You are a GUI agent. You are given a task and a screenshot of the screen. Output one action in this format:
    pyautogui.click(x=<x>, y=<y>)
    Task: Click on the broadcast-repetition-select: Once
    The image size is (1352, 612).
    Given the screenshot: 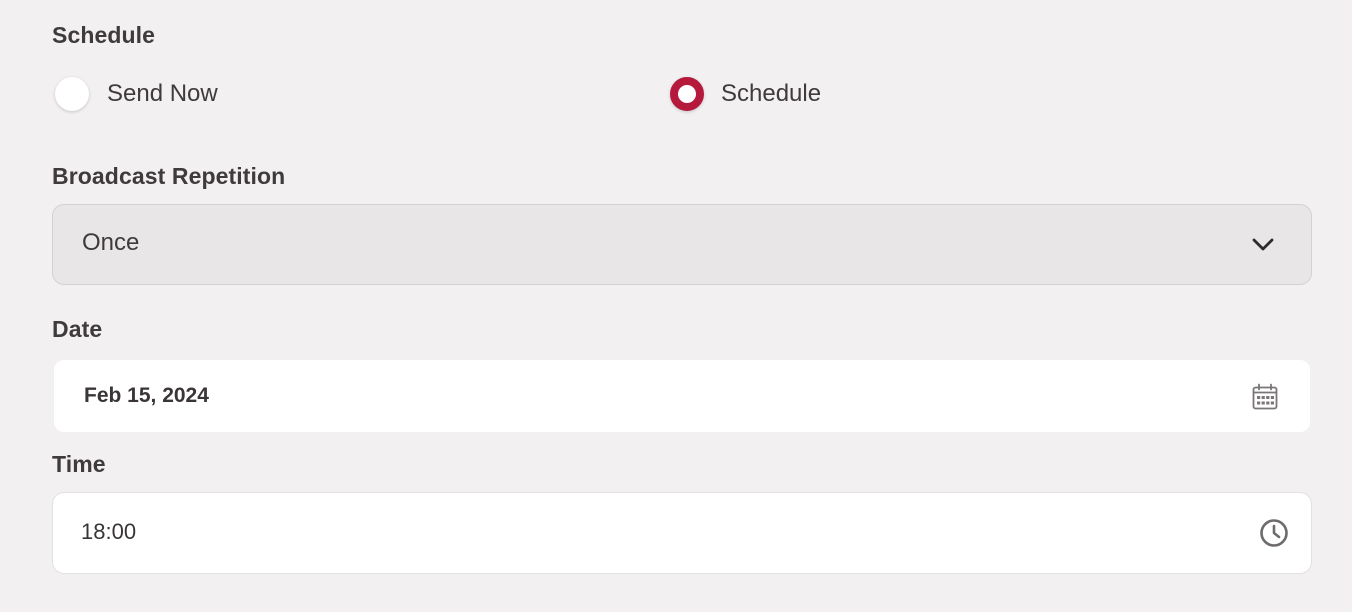 What is the action you would take?
    pyautogui.click(x=682, y=244)
    